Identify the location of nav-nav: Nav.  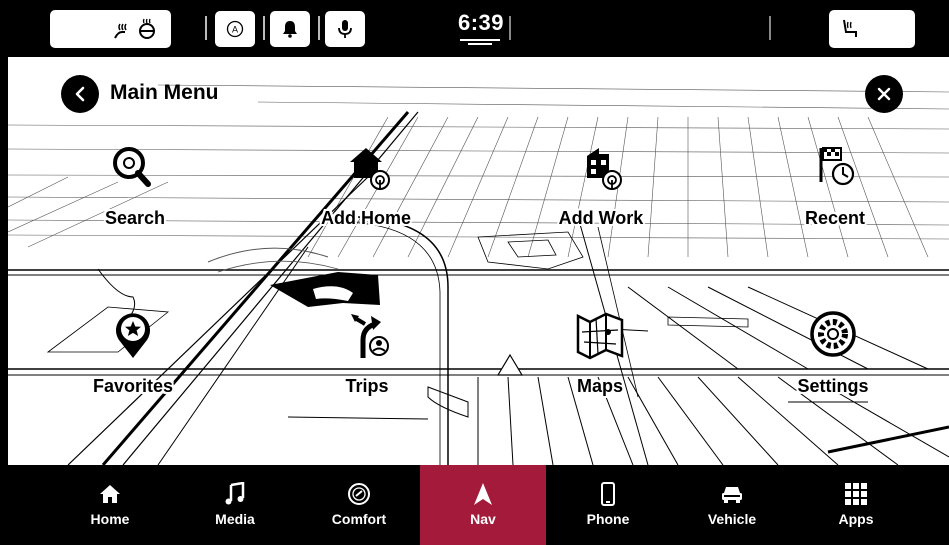
(483, 505).